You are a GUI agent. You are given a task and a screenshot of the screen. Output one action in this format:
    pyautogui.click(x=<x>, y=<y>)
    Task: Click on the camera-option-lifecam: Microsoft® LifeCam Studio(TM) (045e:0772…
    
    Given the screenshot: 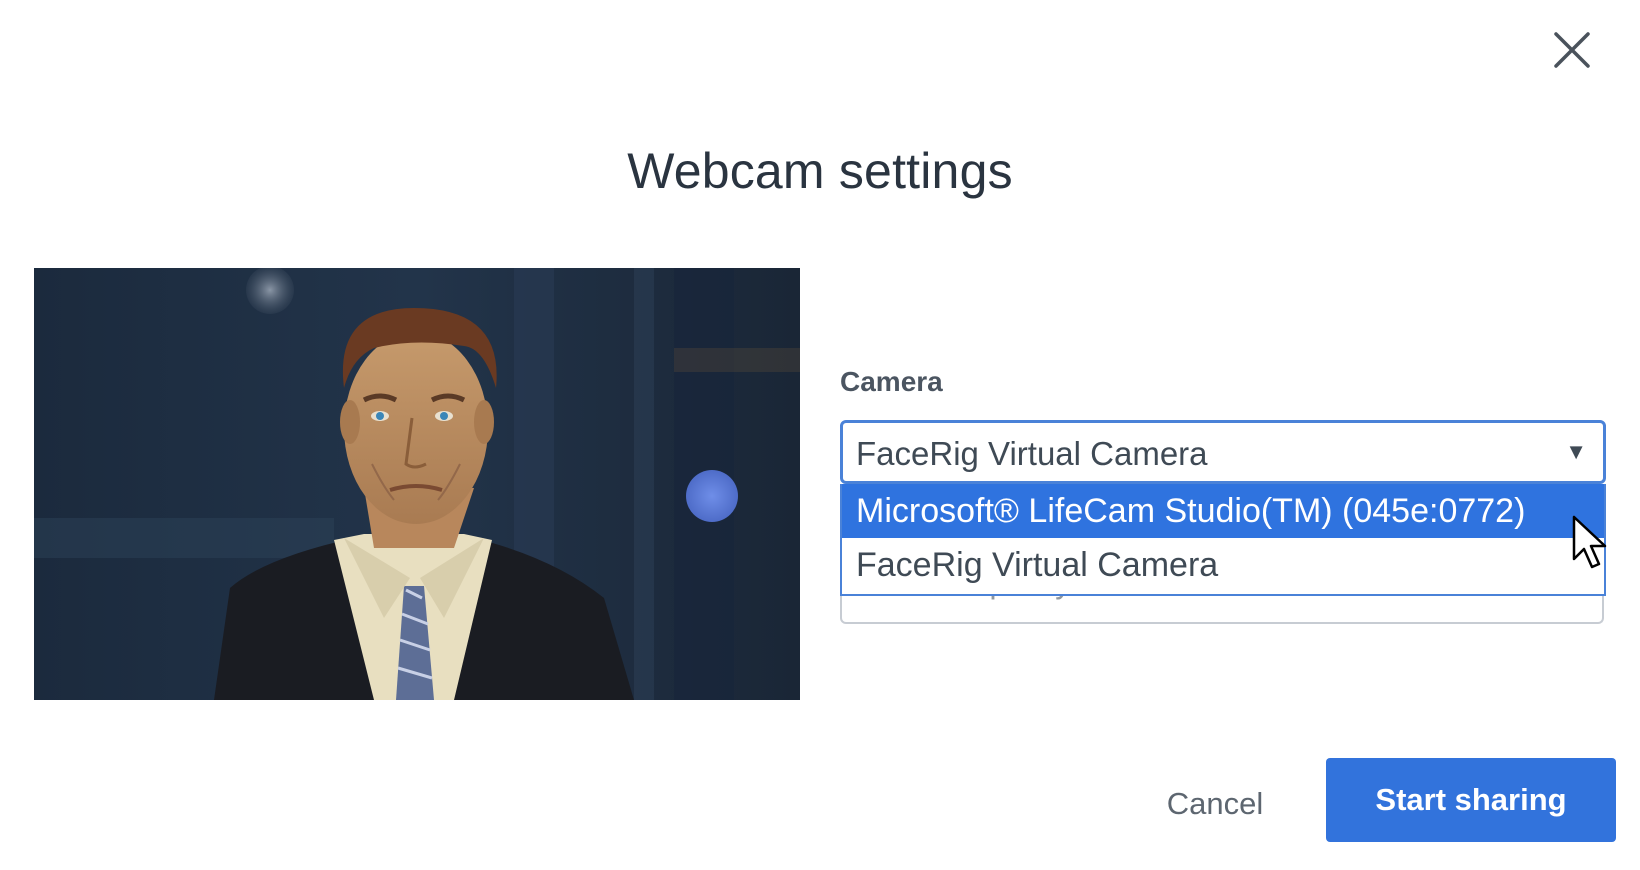 What is the action you would take?
    pyautogui.click(x=1223, y=511)
    